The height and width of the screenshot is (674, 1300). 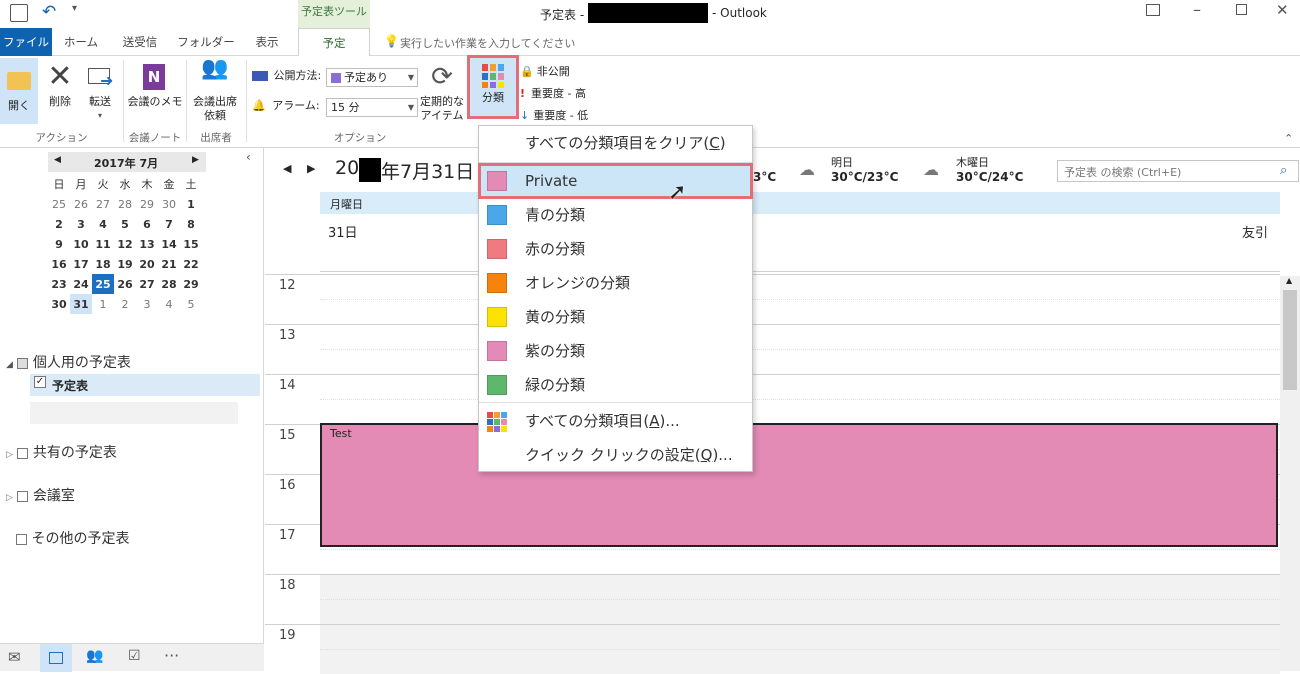 I want to click on meeting-notes-button: N 会議のメモ, so click(x=155, y=85).